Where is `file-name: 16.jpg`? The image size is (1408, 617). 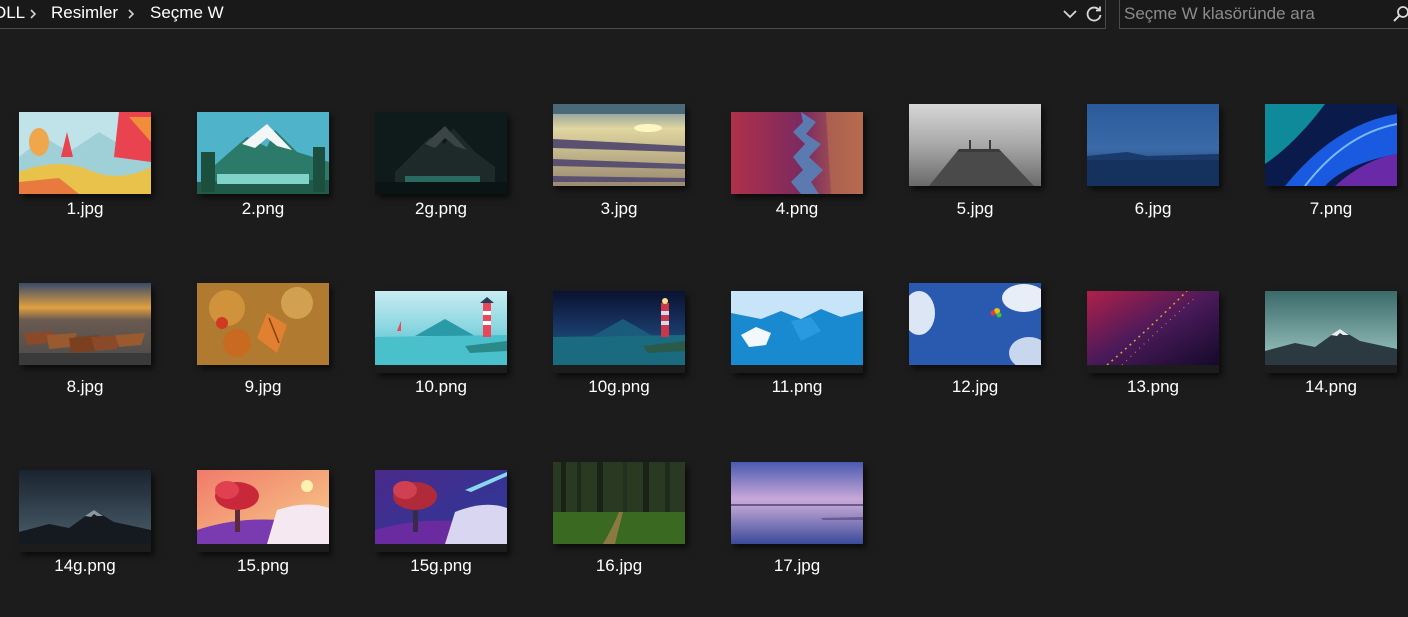 file-name: 16.jpg is located at coordinates (619, 565).